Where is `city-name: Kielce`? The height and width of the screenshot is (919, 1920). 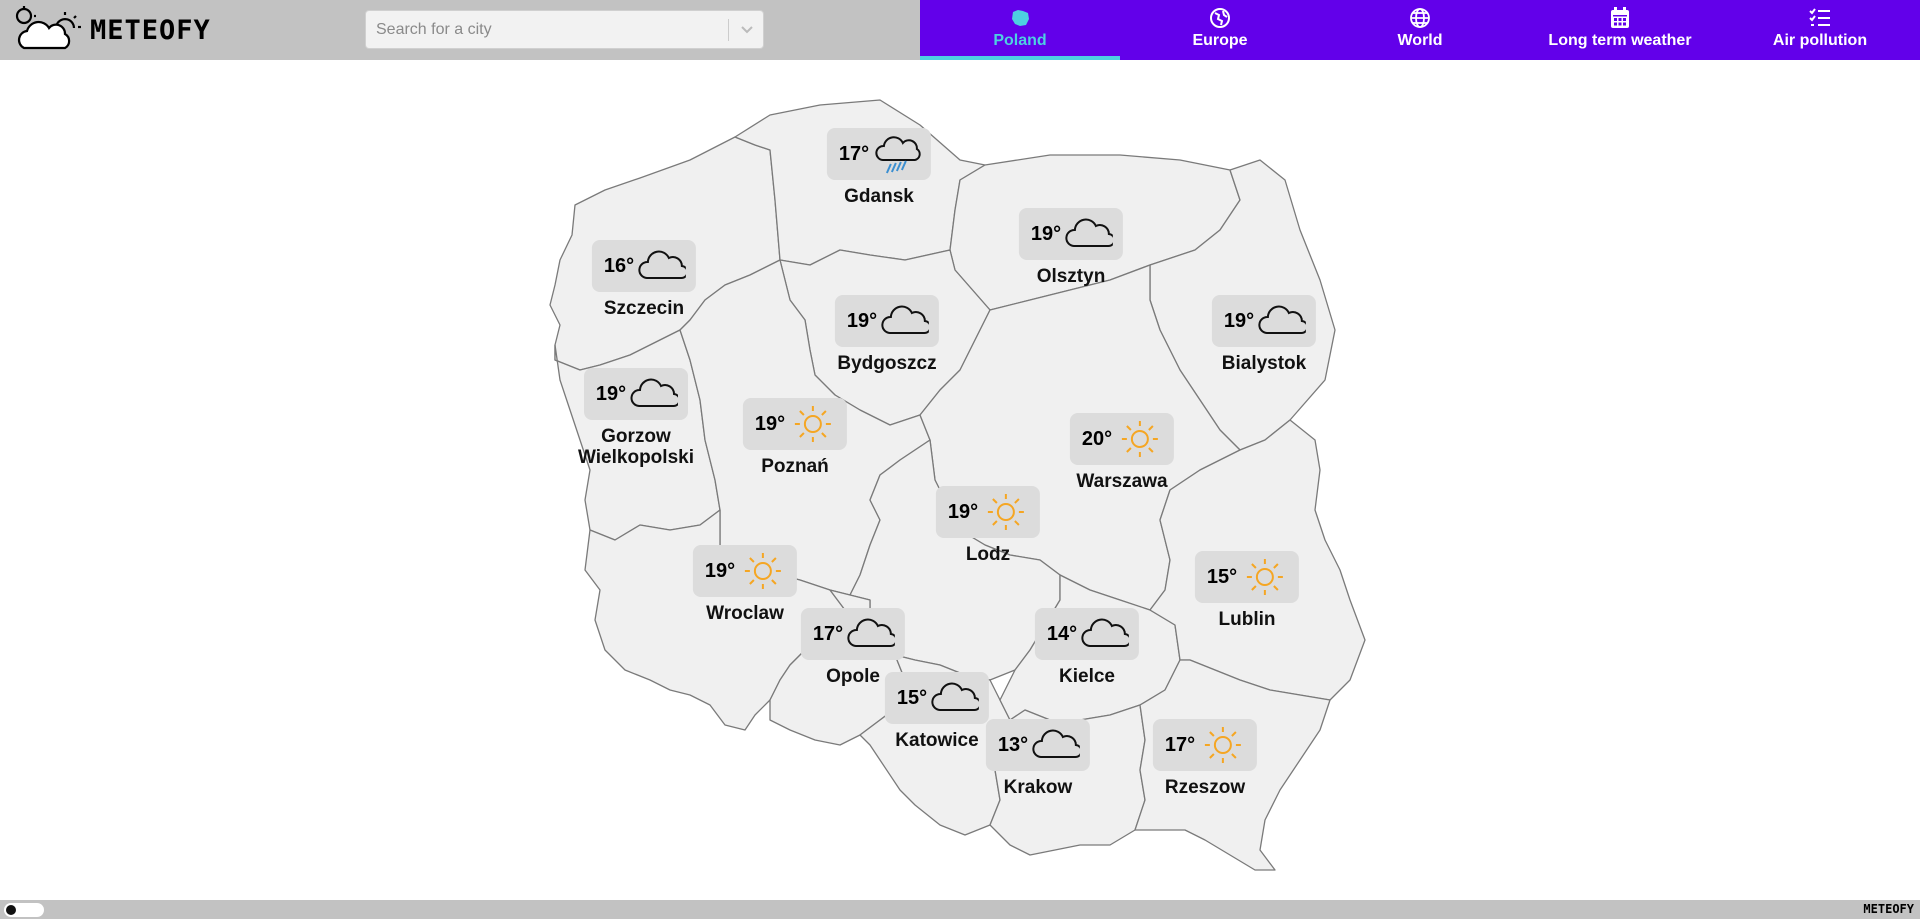
city-name: Kielce is located at coordinates (1087, 676).